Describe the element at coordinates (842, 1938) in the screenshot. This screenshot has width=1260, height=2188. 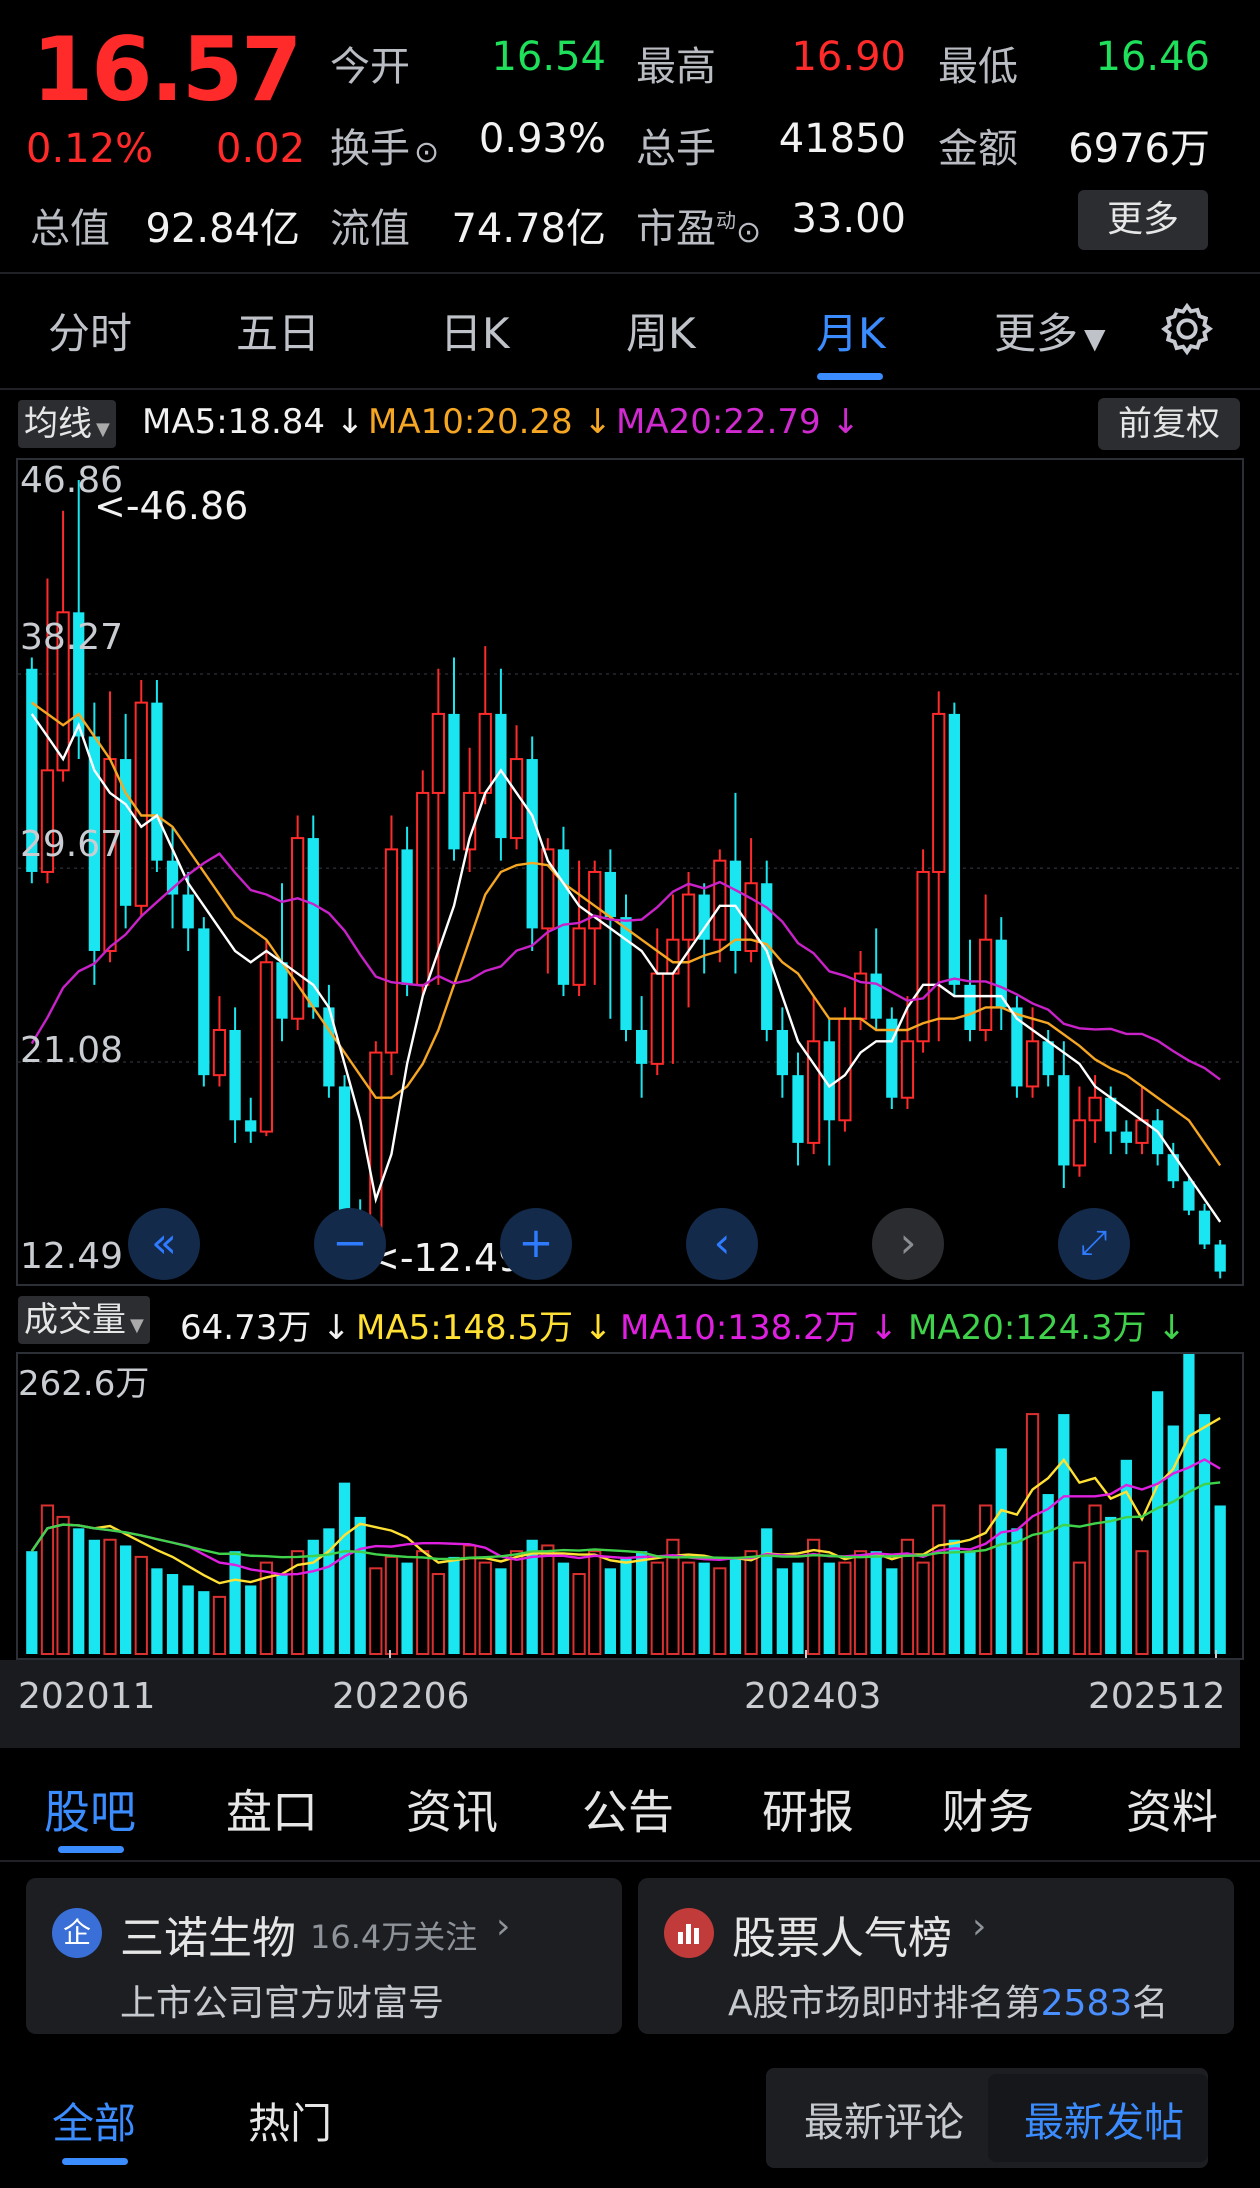
I see `rank-card-title: 股票人气榜` at that location.